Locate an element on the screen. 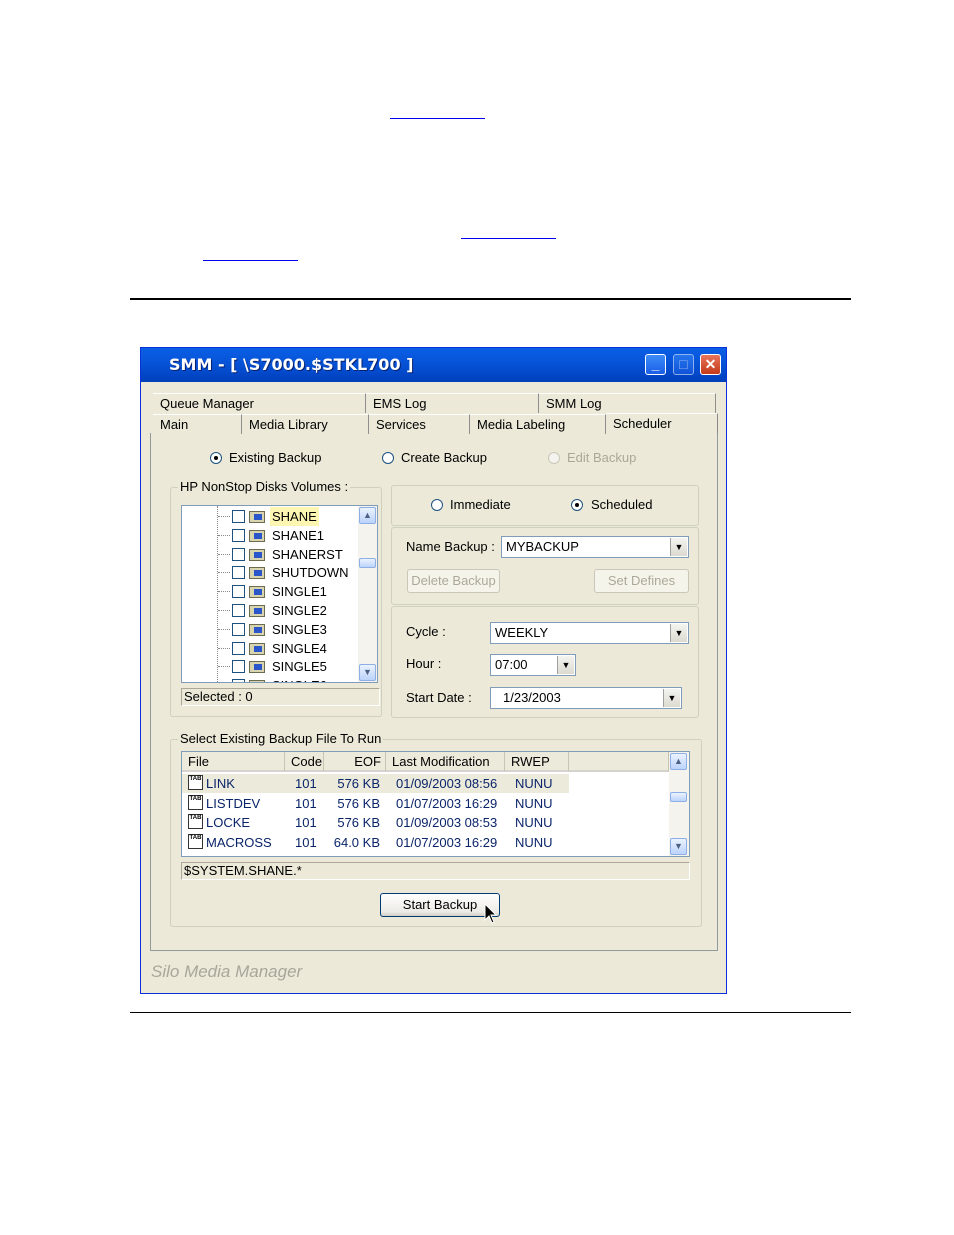 The height and width of the screenshot is (1235, 954). create-backup-label: Create Backup is located at coordinates (444, 457).